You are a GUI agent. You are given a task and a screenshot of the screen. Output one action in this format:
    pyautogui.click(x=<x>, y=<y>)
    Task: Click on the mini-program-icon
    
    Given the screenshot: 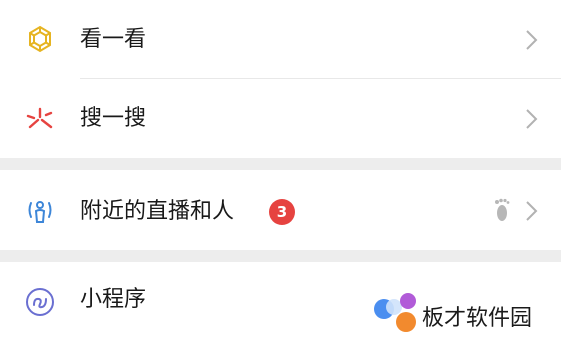 What is the action you would take?
    pyautogui.click(x=40, y=302)
    